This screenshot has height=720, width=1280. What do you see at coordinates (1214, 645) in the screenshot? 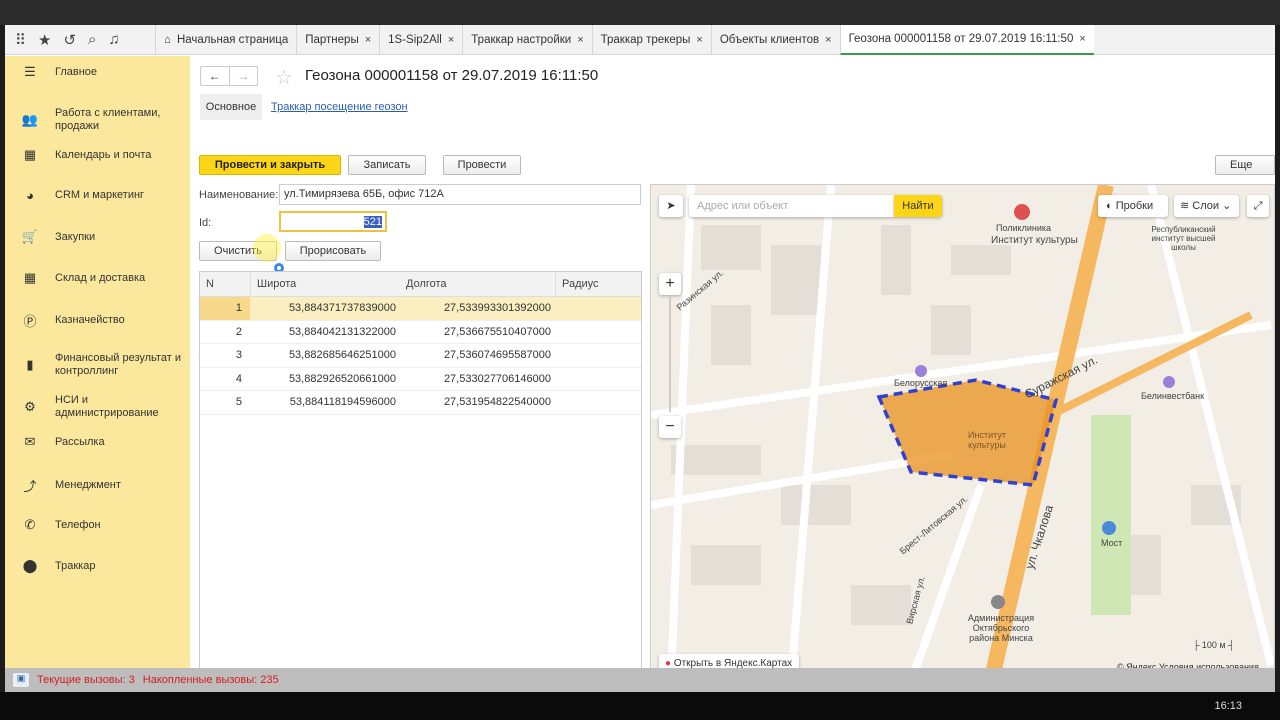
I see `map-scale: ├ 100 м ┤` at bounding box center [1214, 645].